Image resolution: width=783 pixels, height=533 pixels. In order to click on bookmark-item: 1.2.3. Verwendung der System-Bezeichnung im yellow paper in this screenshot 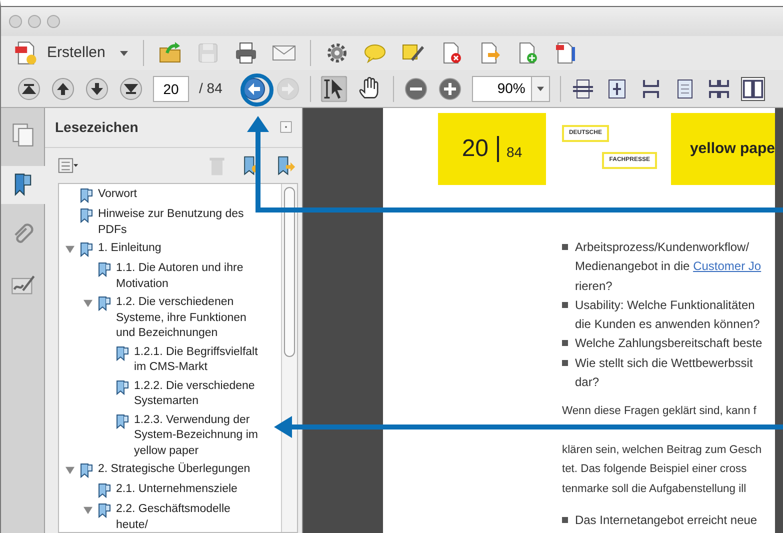, I will do `click(196, 435)`.